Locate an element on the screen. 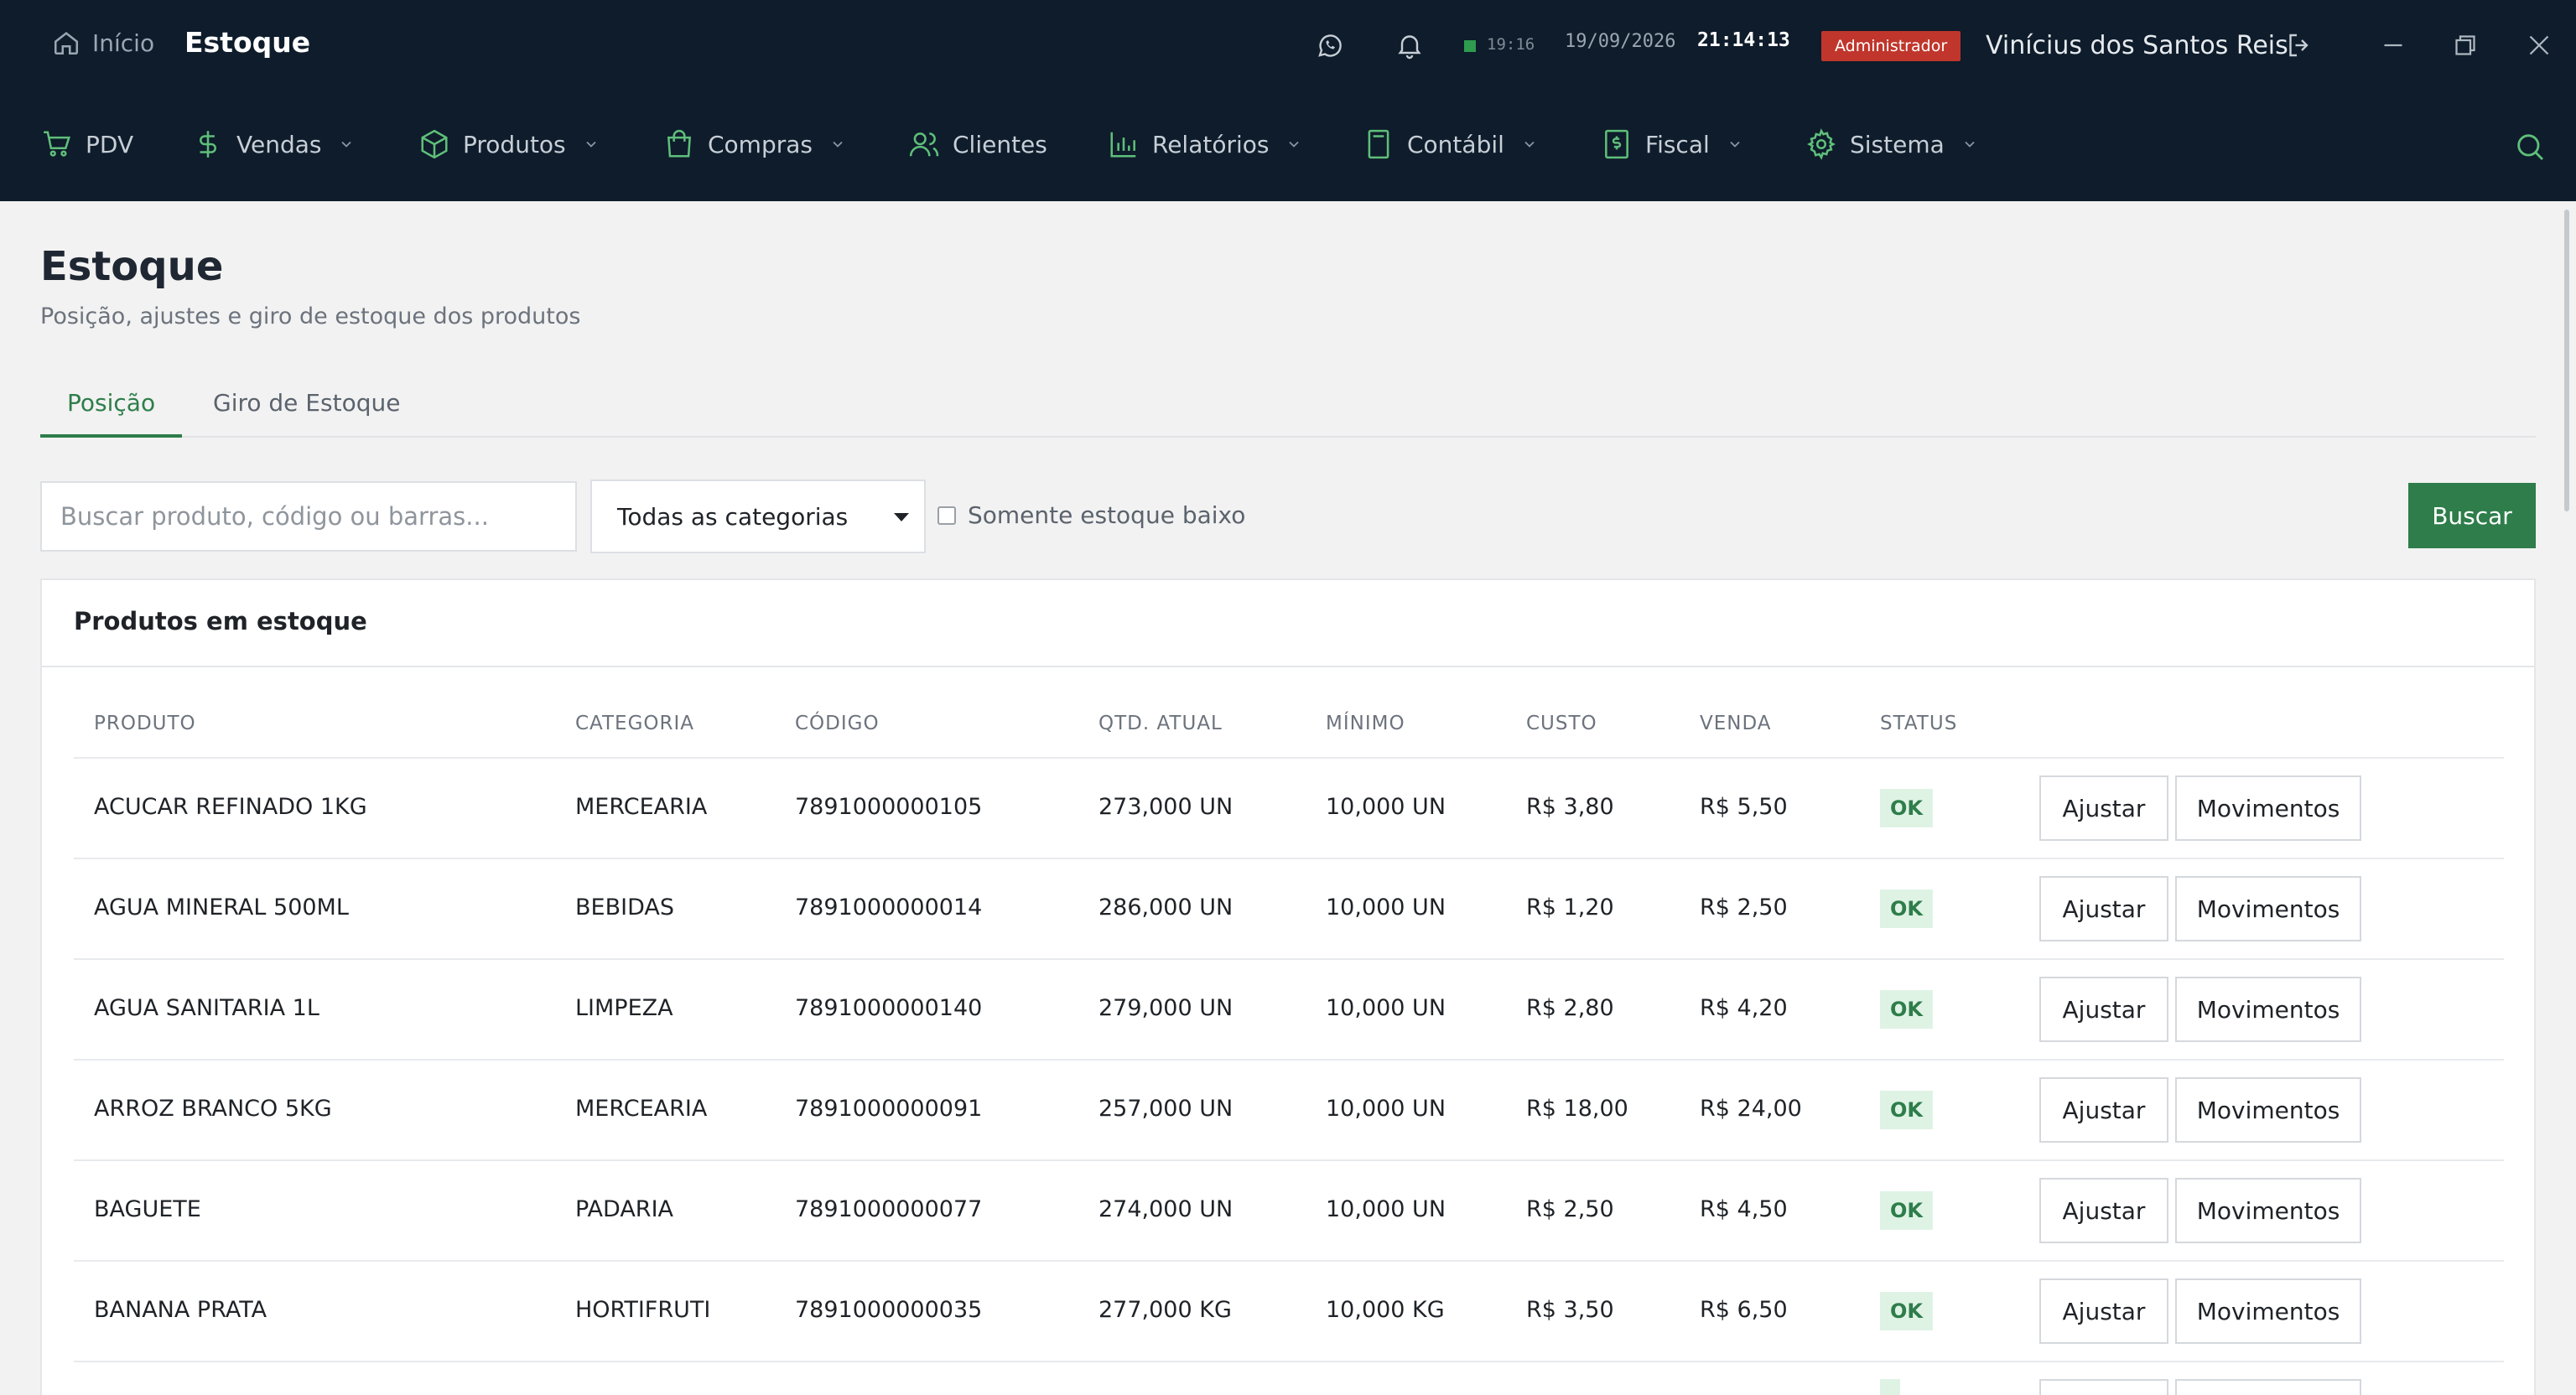 Image resolution: width=2576 pixels, height=1395 pixels. tab-giro-de-estoque: Giro de Estoque is located at coordinates (306, 413).